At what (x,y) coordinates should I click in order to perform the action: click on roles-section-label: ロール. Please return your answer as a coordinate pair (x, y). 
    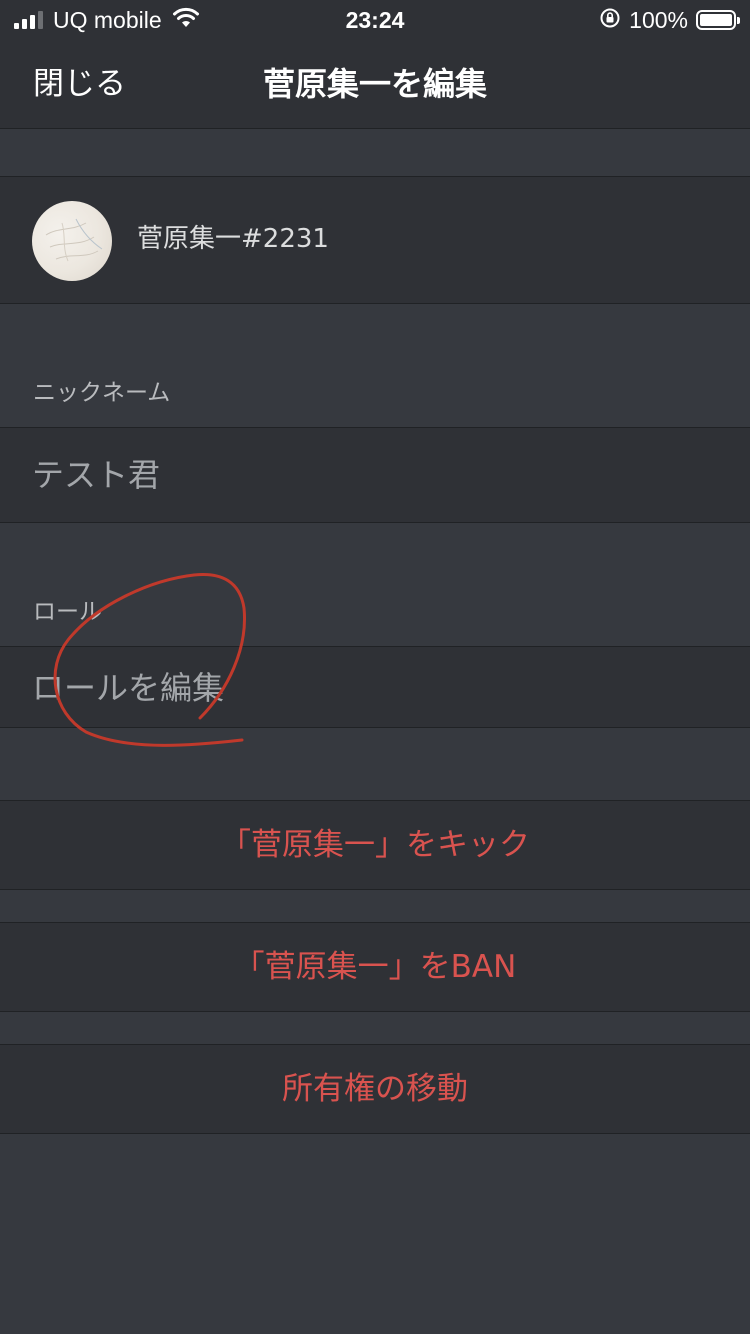
    Looking at the image, I should click on (67, 612).